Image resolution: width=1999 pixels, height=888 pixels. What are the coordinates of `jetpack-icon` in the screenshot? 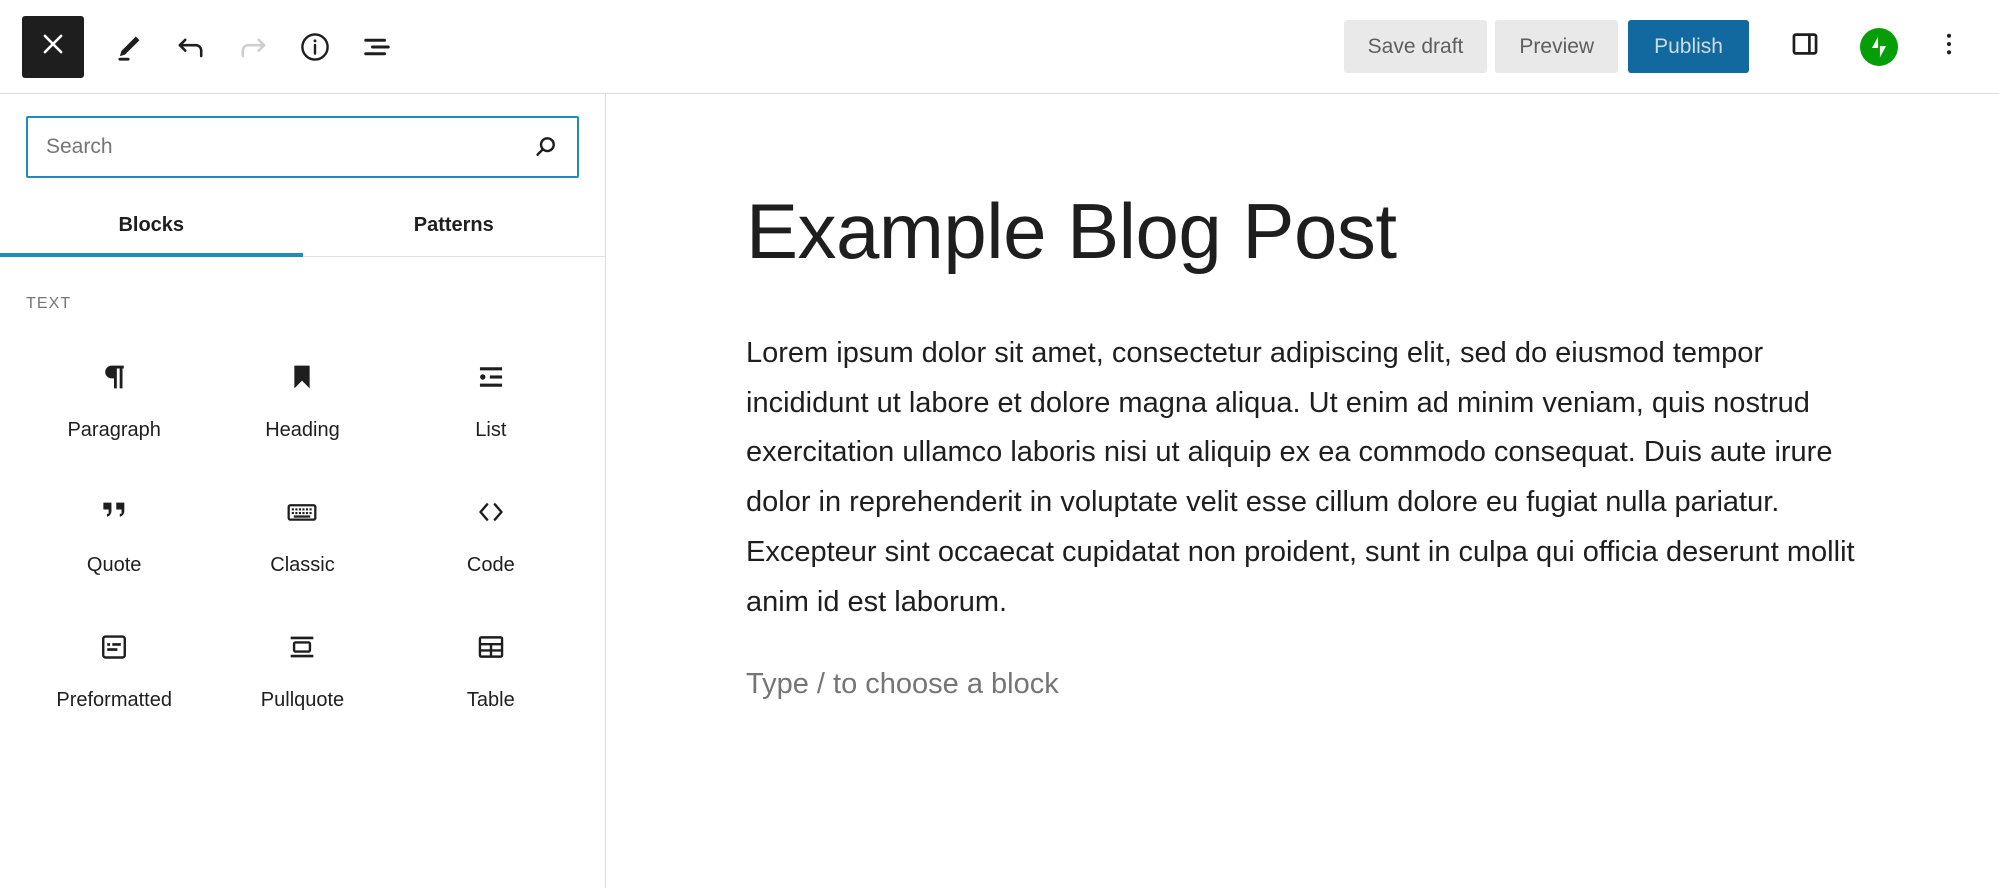 It's located at (1879, 46).